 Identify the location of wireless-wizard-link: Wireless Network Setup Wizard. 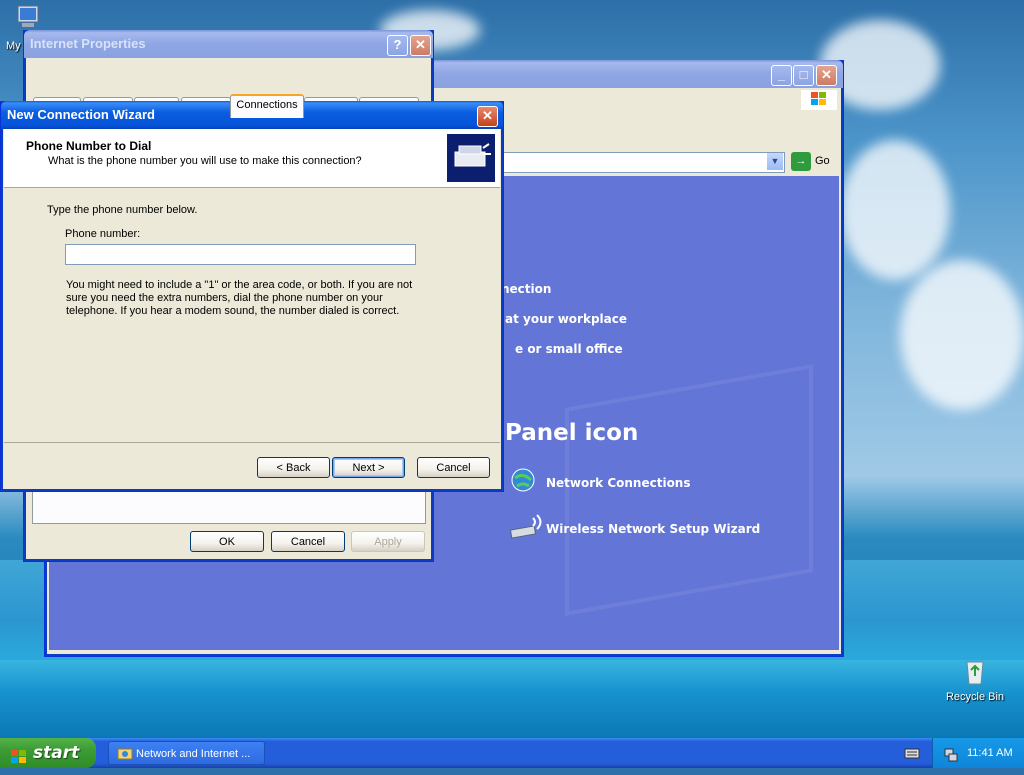
(653, 529).